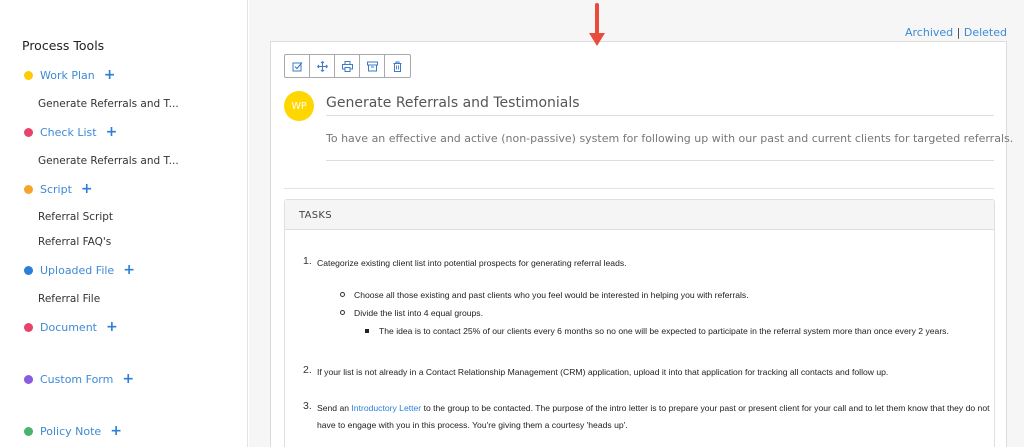  Describe the element at coordinates (28, 132) in the screenshot. I see `check-list-dot-icon` at that location.